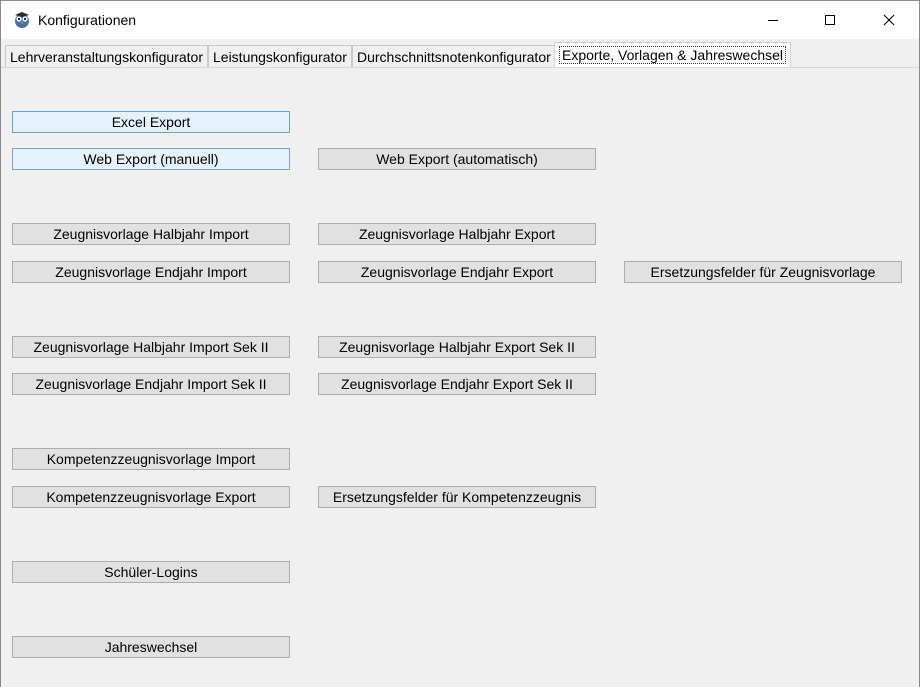 The height and width of the screenshot is (687, 920). Describe the element at coordinates (457, 497) in the screenshot. I see `ersetzungsfelder-kompetenzzeugnis-button: Ersetzungsfelder für Kompetenzzeugnis` at that location.